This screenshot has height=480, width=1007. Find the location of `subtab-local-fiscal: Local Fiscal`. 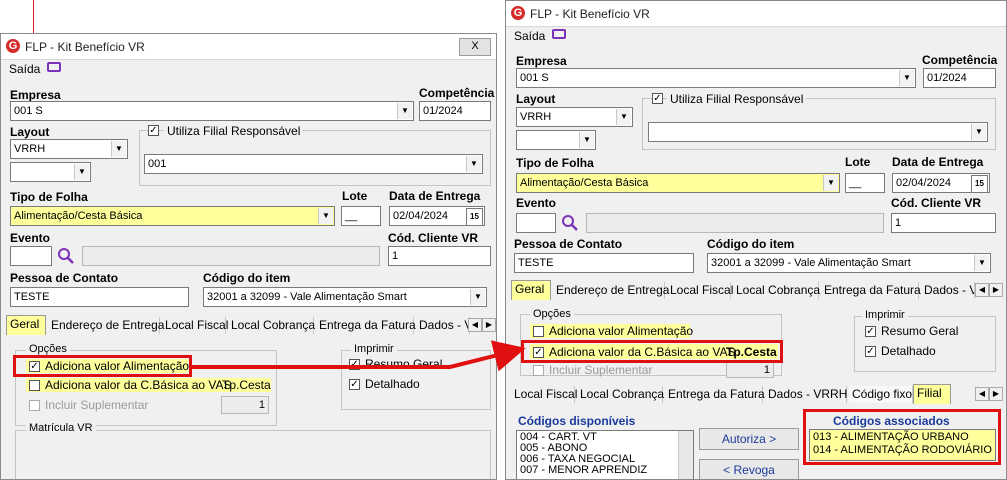

subtab-local-fiscal: Local Fiscal is located at coordinates (544, 394).